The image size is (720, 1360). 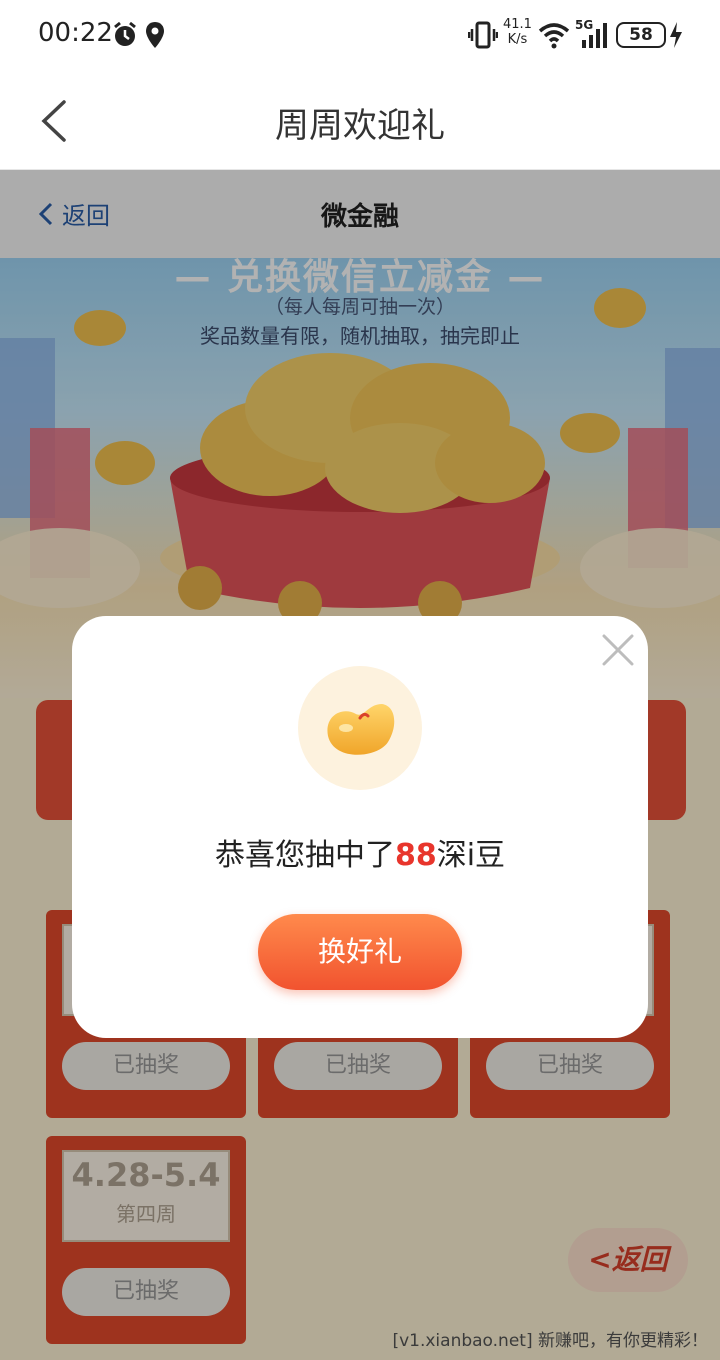 I want to click on app-title-bar: 周周欢迎礼, so click(x=360, y=121).